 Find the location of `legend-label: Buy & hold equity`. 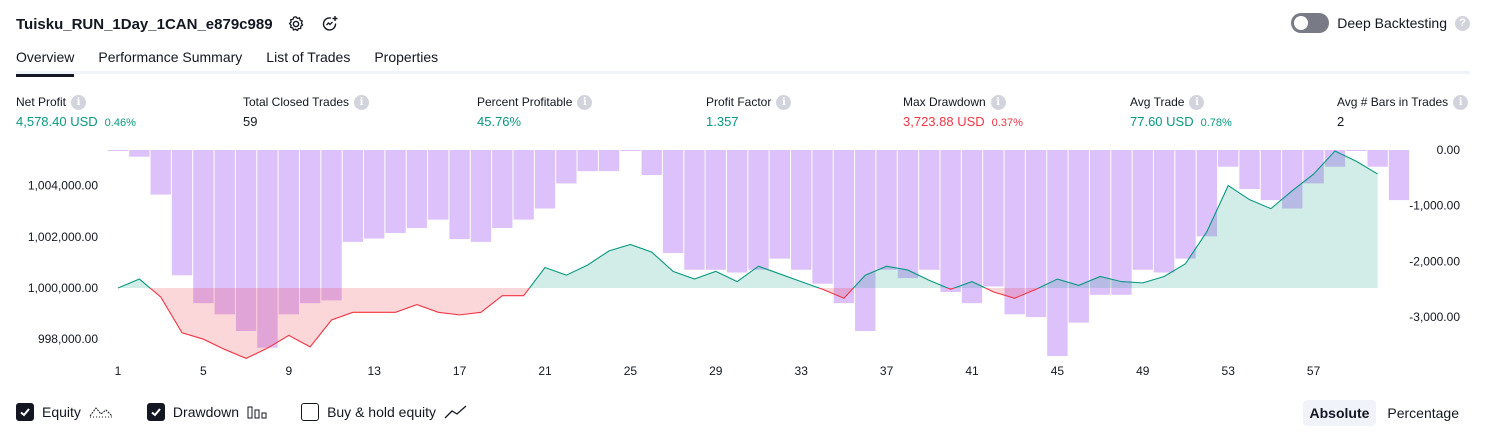

legend-label: Buy & hold equity is located at coordinates (382, 412).